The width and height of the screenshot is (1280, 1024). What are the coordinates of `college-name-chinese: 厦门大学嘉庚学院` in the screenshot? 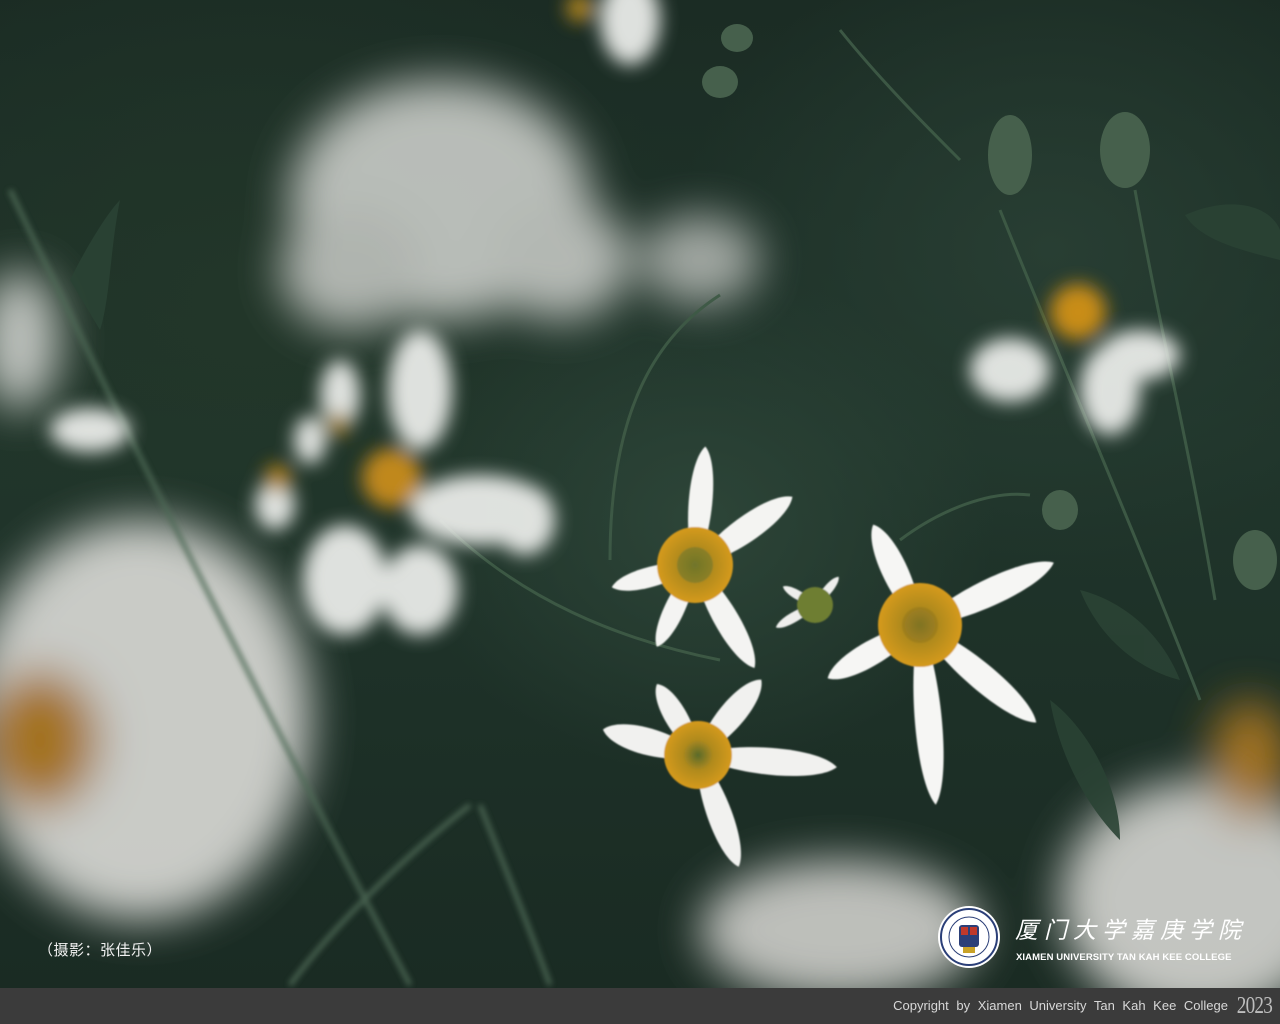 It's located at (1131, 931).